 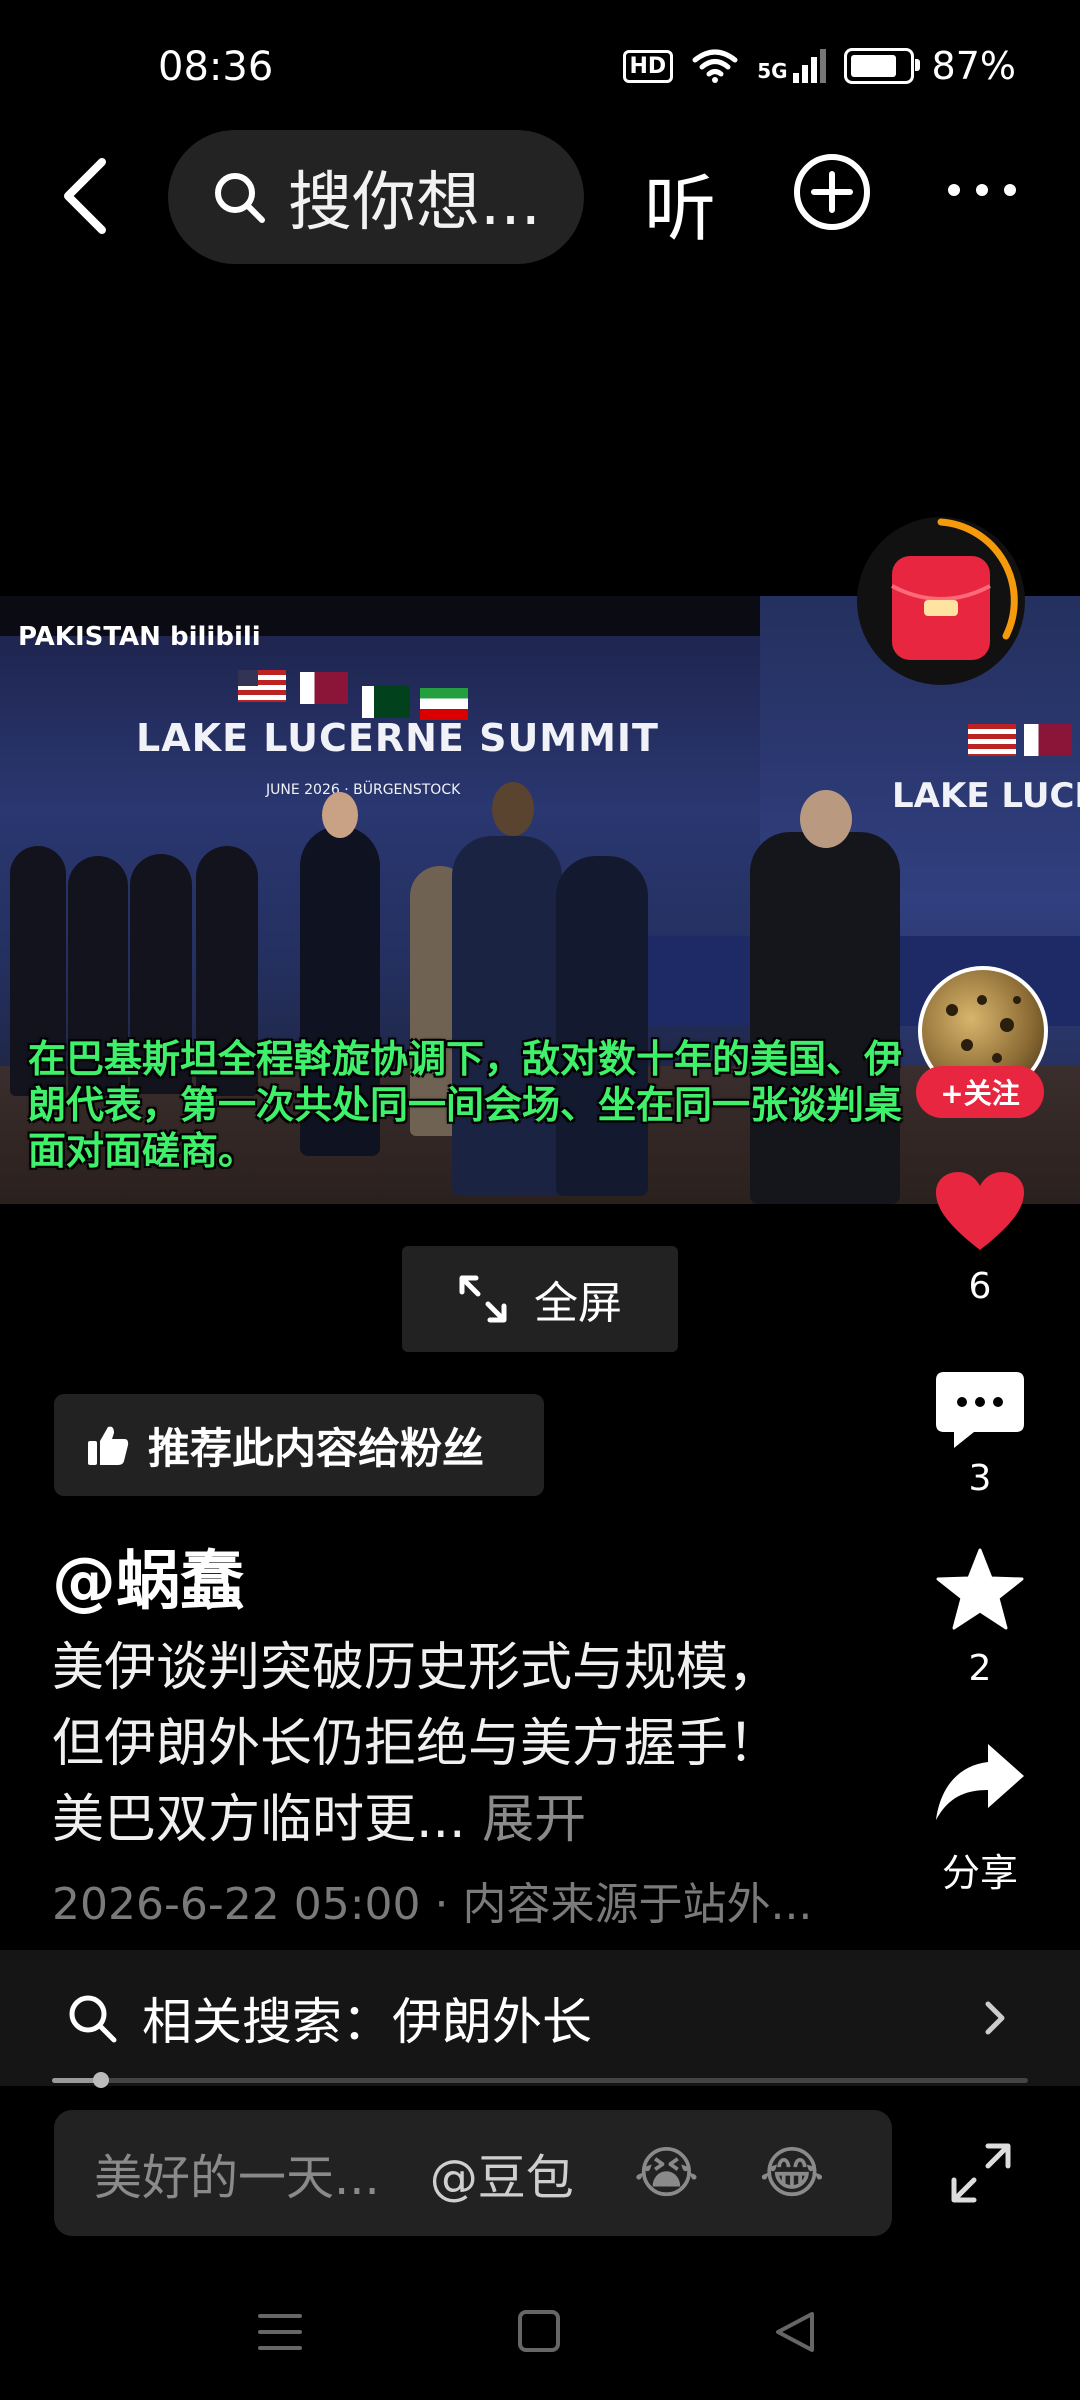 What do you see at coordinates (980, 1212) in the screenshot?
I see `heart-icon` at bounding box center [980, 1212].